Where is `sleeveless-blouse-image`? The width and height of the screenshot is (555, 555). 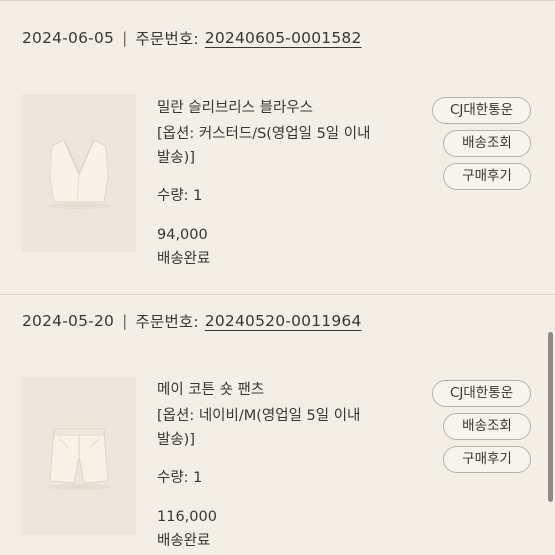
sleeveless-blouse-image is located at coordinates (79, 173).